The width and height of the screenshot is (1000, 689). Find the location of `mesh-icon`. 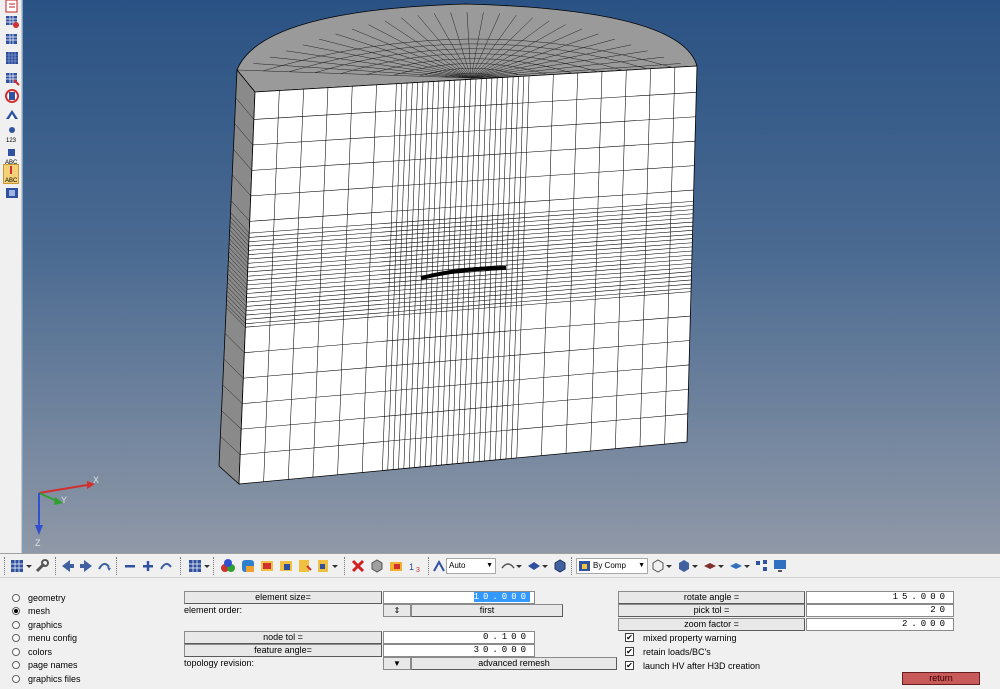

mesh-icon is located at coordinates (11, 20).